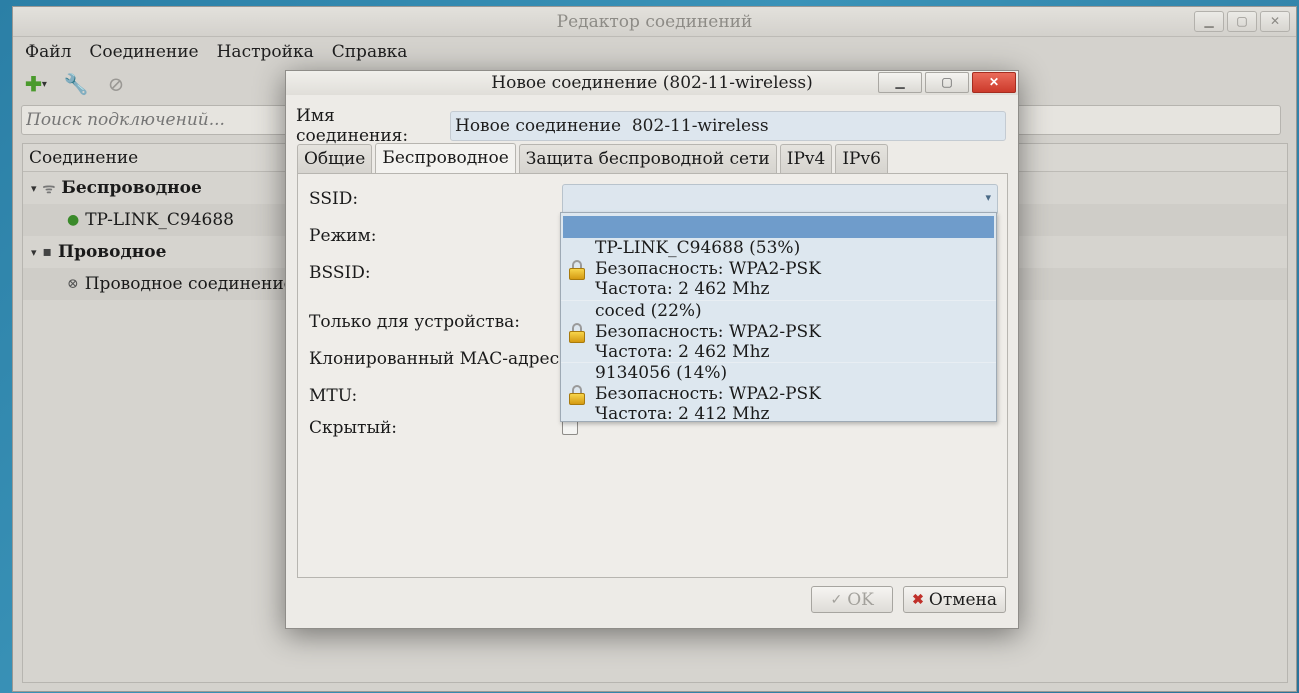  Describe the element at coordinates (333, 396) in the screenshot. I see `mtu-label: MTU:` at that location.